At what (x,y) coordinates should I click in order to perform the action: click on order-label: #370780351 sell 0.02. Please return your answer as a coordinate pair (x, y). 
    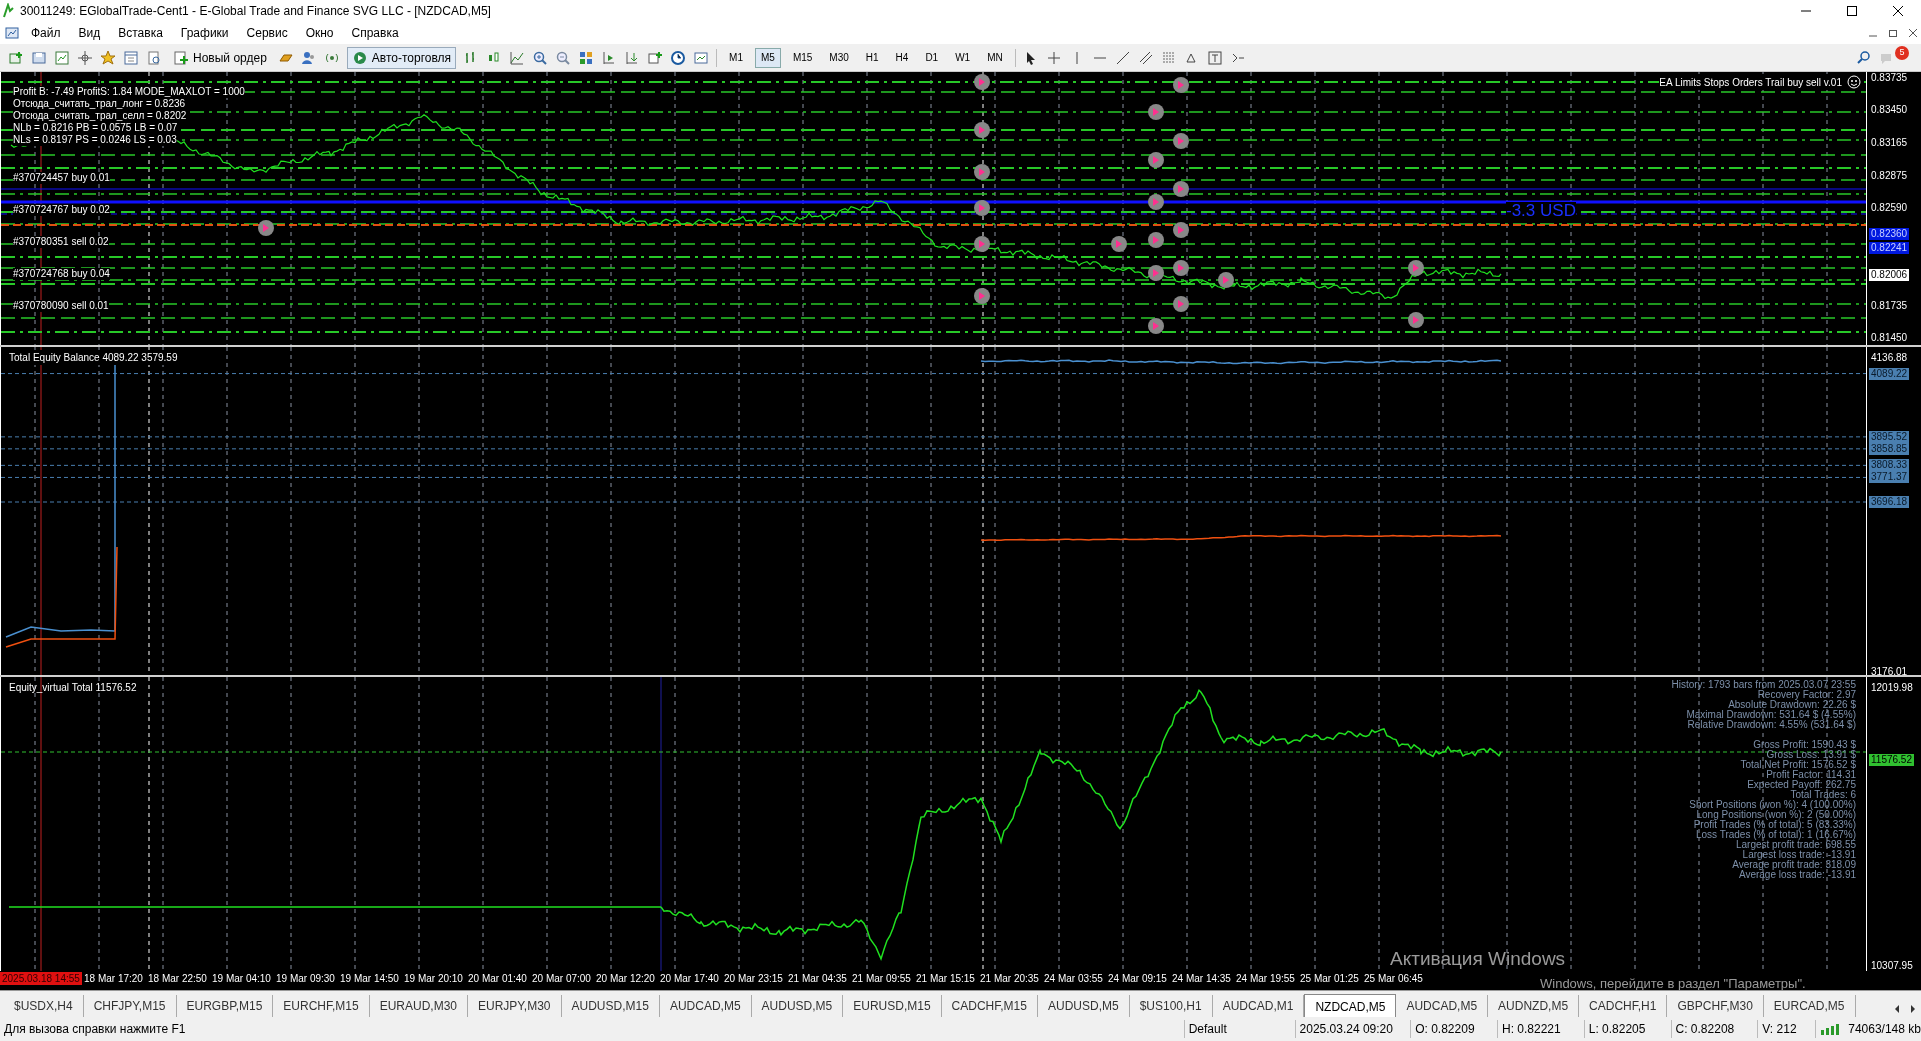
    Looking at the image, I should click on (61, 242).